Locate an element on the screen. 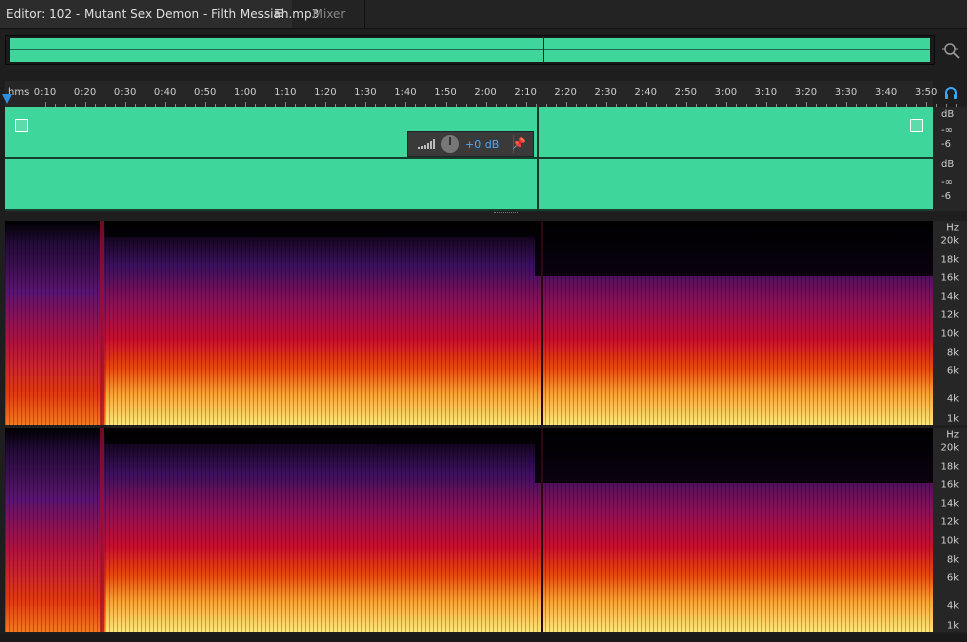 The width and height of the screenshot is (967, 642). ruler-tick-label: 1:00 is located at coordinates (245, 92).